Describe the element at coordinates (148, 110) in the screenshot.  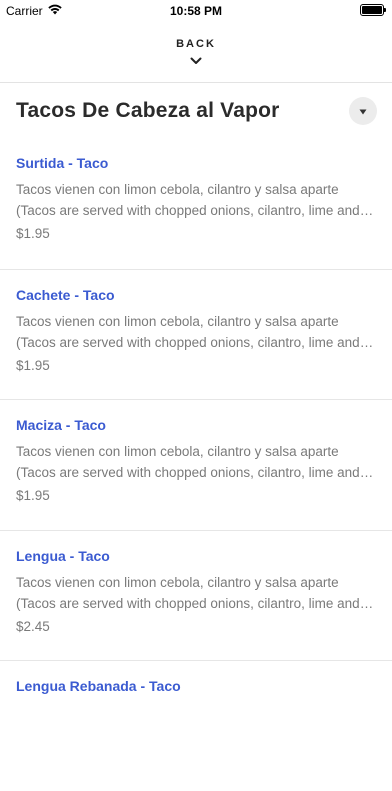
I see `category-title: Tacos De Cabeza al Vapor` at that location.